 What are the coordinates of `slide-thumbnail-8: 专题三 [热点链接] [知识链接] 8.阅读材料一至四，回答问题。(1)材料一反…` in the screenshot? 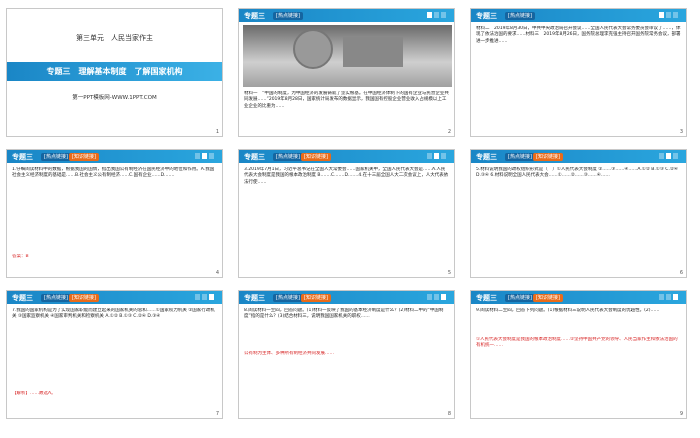 It's located at (346, 354).